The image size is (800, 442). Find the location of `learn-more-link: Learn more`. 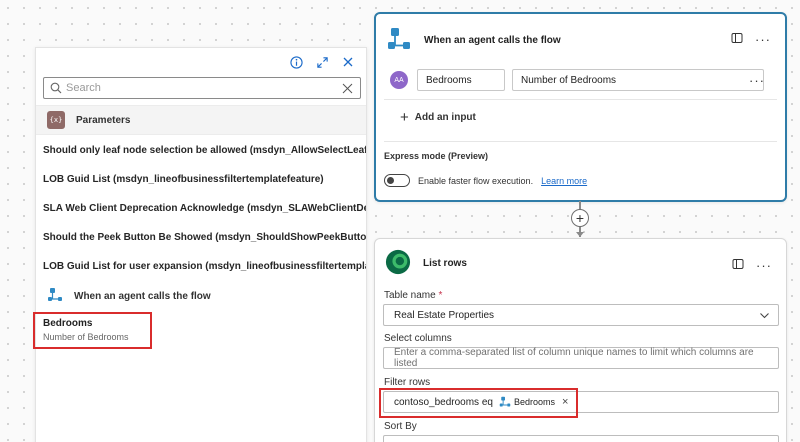

learn-more-link: Learn more is located at coordinates (564, 181).